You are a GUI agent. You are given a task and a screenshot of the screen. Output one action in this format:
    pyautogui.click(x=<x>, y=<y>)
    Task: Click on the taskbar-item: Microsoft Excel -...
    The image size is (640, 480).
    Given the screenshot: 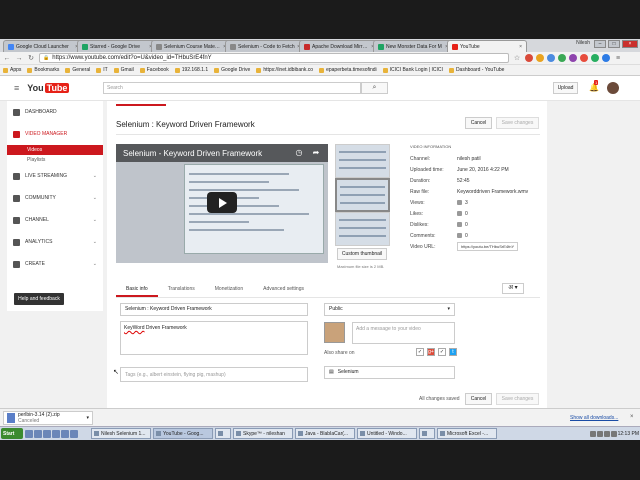 What is the action you would take?
    pyautogui.click(x=467, y=433)
    